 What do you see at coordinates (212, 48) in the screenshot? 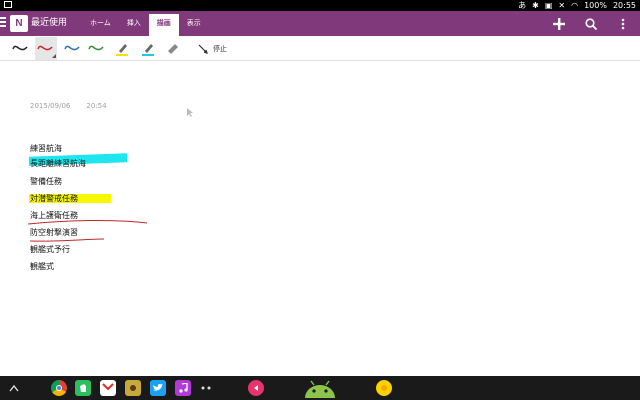
I see `stop-drawing-button: 停止` at bounding box center [212, 48].